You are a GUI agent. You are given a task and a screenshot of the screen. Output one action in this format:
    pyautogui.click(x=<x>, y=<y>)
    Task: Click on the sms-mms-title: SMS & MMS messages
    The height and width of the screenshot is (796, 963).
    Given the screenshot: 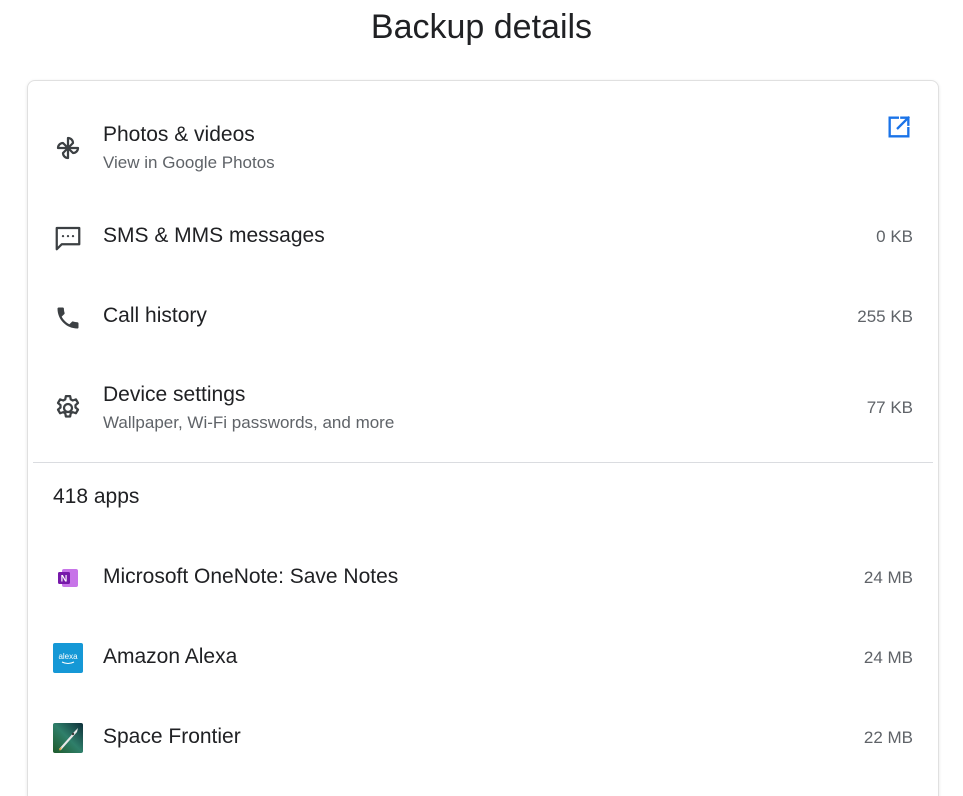 What is the action you would take?
    pyautogui.click(x=214, y=235)
    